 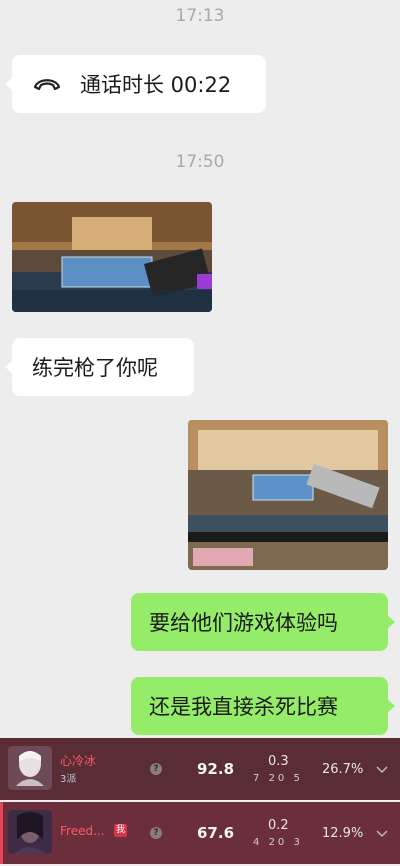 I want to click on scoreboard-row: 心冷冰 3派 ? 92.8 0.3 7 20 5 26.7%, so click(x=200, y=769).